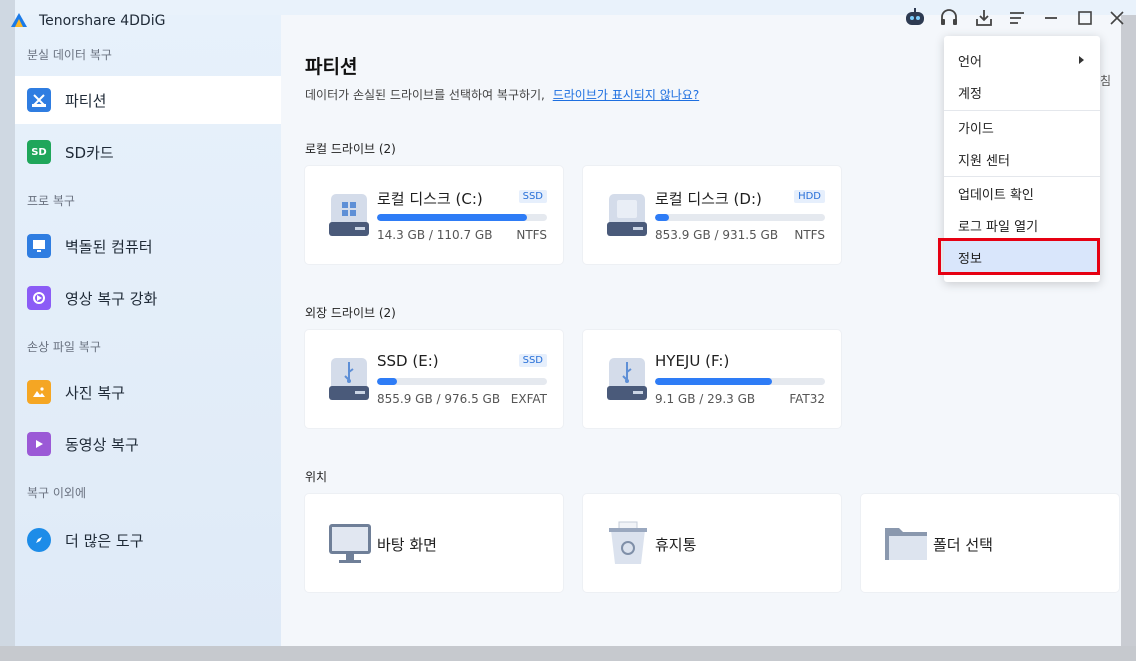 This screenshot has height=661, width=1136. Describe the element at coordinates (1022, 60) in the screenshot. I see `menu-item-language: 언어` at that location.